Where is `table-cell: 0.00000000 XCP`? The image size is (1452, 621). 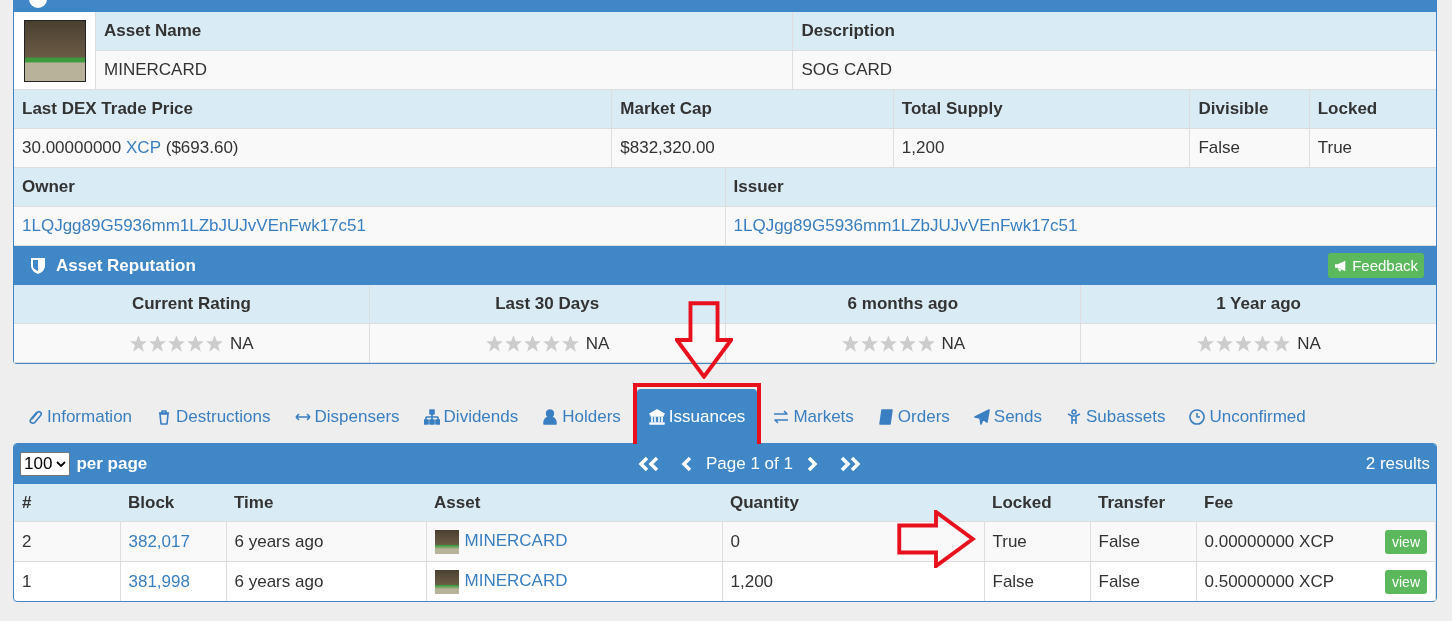
table-cell: 0.00000000 XCP is located at coordinates (1269, 541).